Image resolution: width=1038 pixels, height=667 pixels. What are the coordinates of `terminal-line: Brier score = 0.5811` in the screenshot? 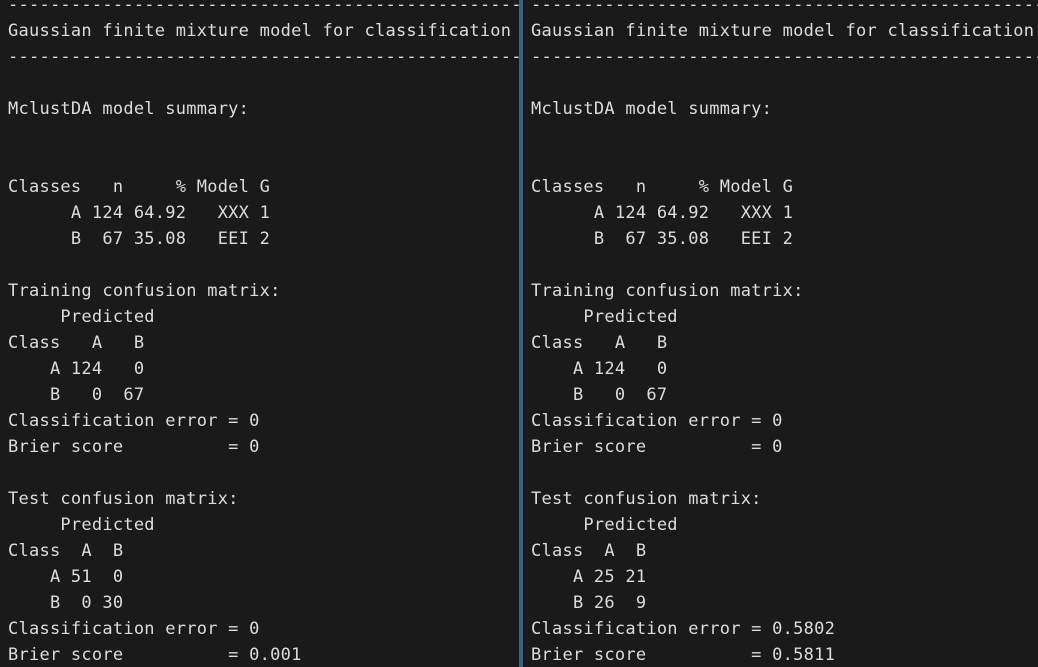 It's located at (683, 655).